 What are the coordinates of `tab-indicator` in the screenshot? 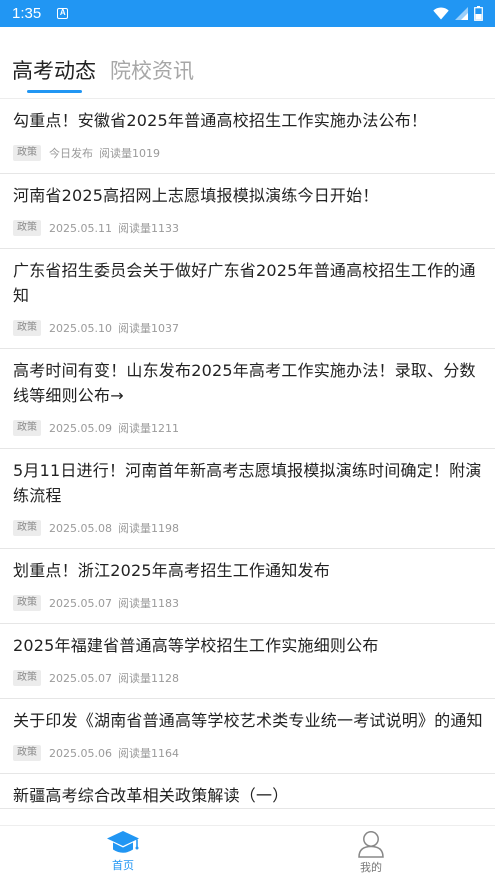 It's located at (54, 91).